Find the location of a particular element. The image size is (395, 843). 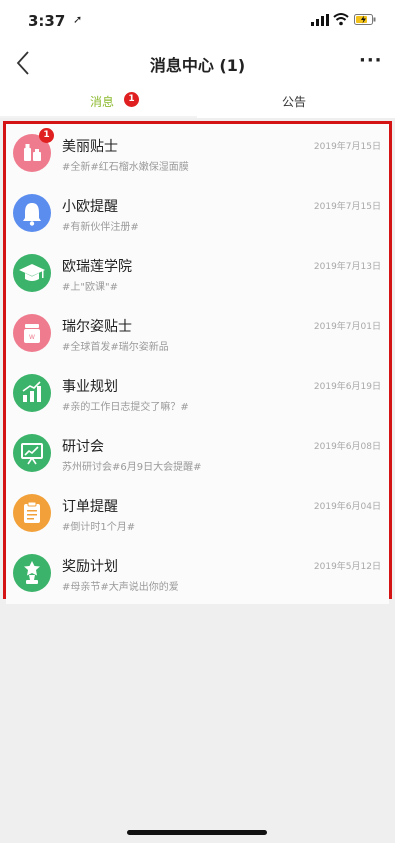

message-subtitle: #倒计时1个月# is located at coordinates (99, 527).